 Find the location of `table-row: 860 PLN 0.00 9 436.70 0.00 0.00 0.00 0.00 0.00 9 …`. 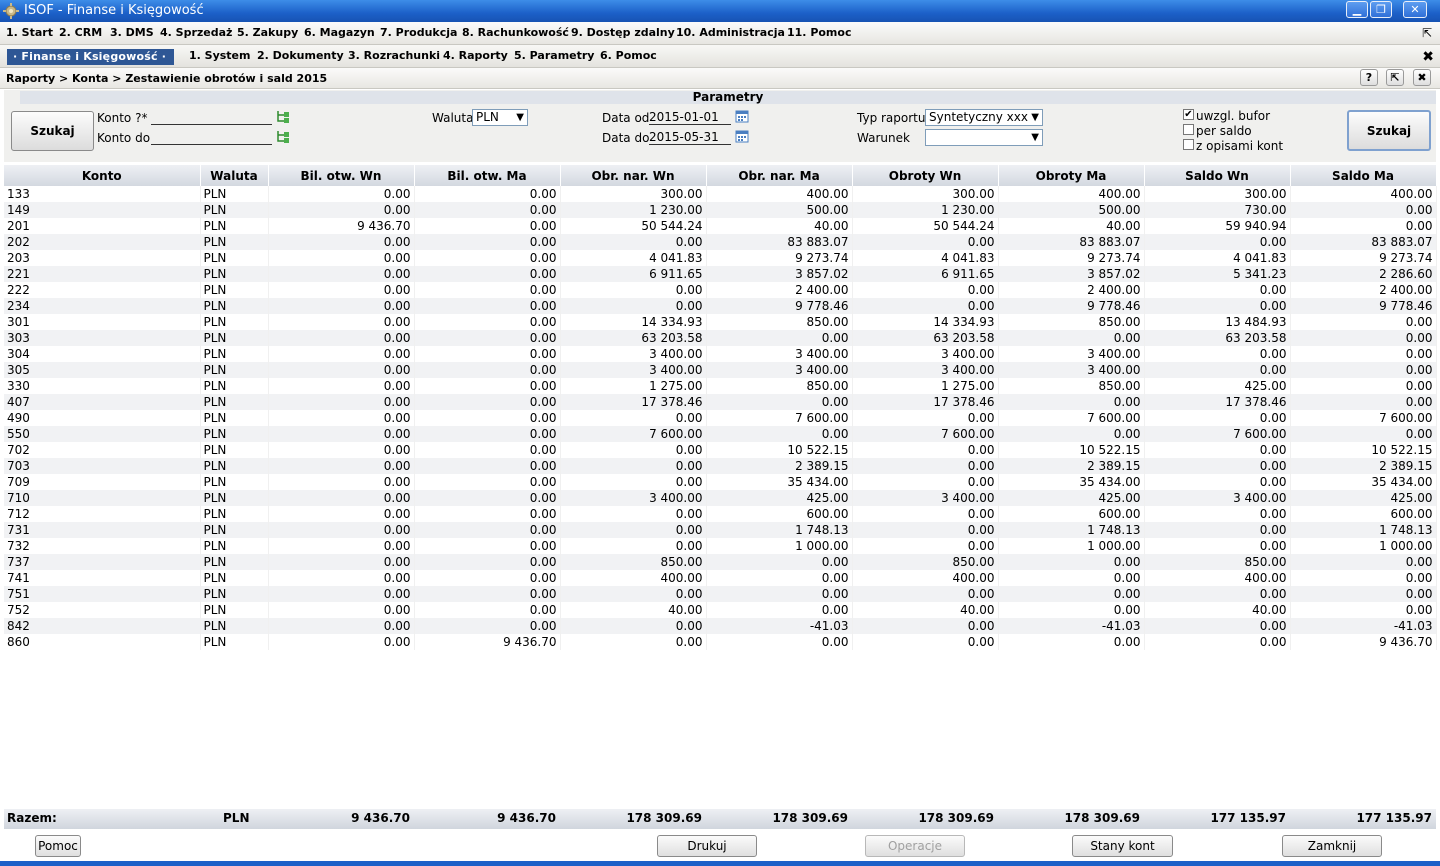

table-row: 860 PLN 0.00 9 436.70 0.00 0.00 0.00 0.00 0.00 9 … is located at coordinates (720, 642).